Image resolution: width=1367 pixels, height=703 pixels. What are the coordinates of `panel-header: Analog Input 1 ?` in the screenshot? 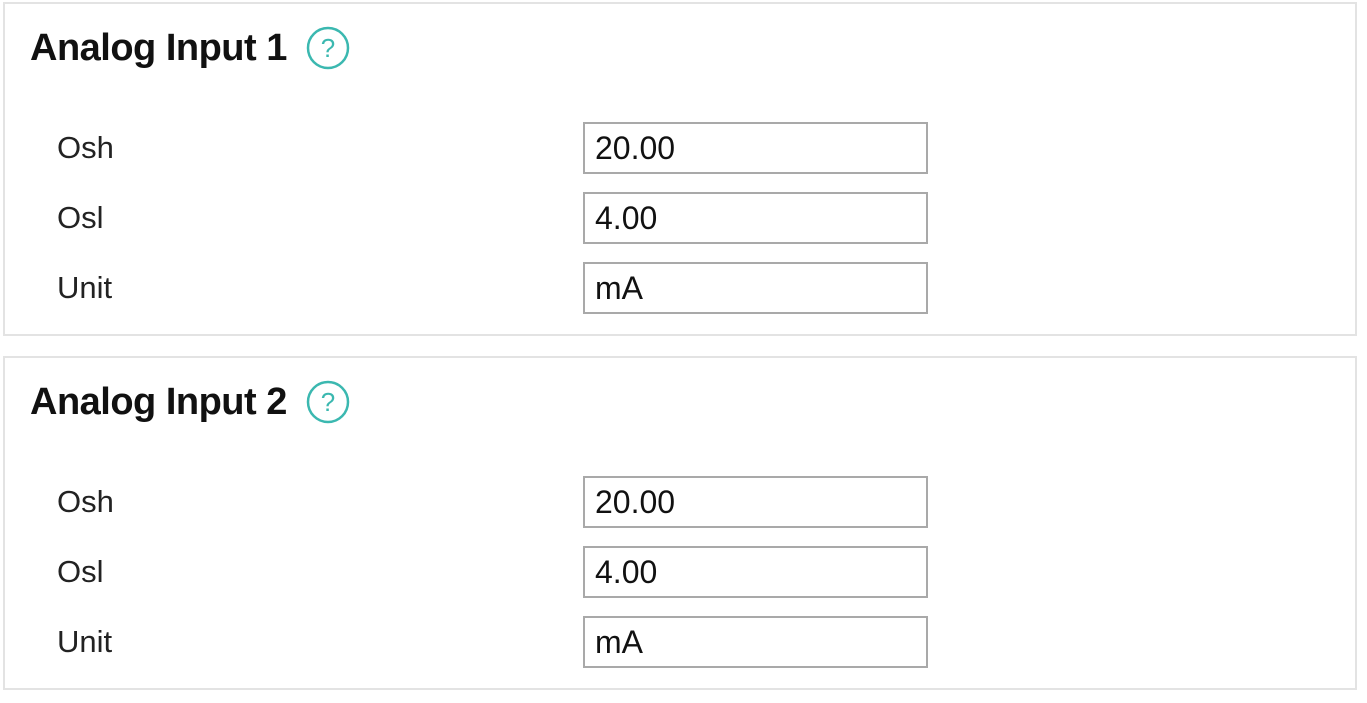 It's located at (190, 48).